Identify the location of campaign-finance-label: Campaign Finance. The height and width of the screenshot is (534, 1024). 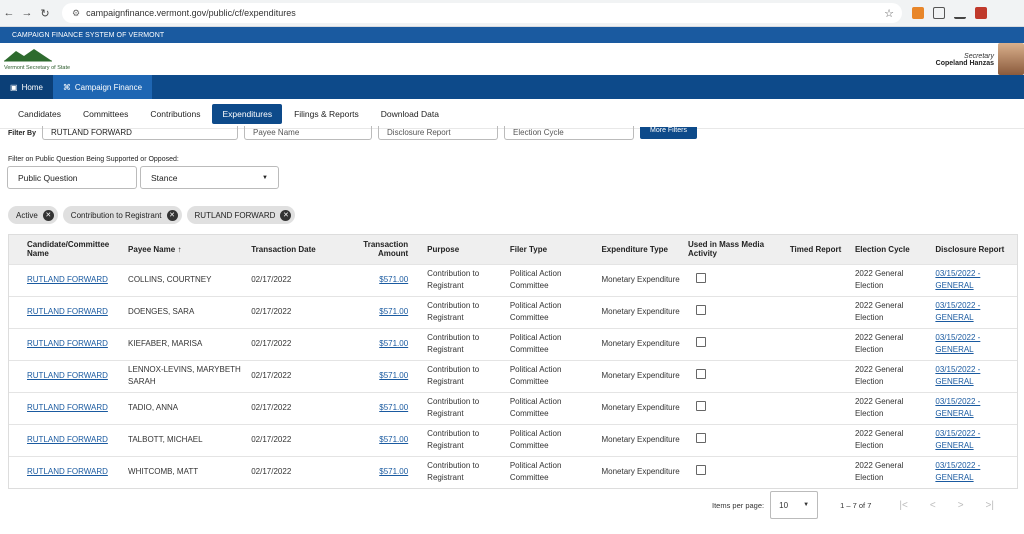
(108, 87).